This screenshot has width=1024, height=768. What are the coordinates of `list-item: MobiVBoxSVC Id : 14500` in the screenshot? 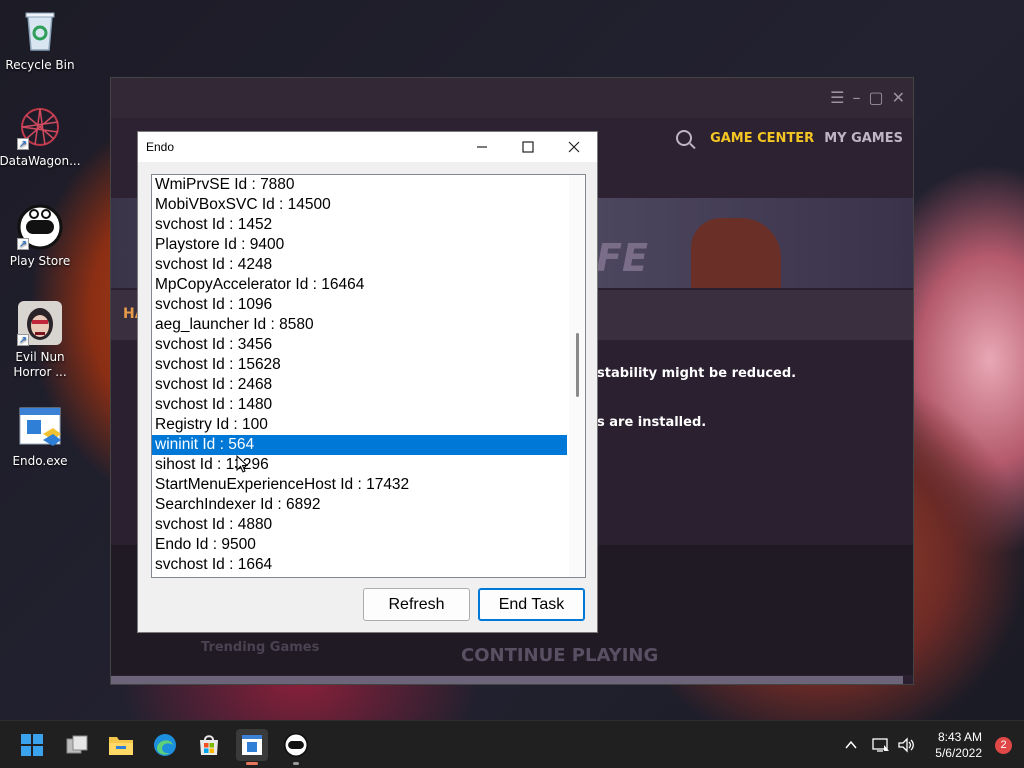 It's located at (359, 205).